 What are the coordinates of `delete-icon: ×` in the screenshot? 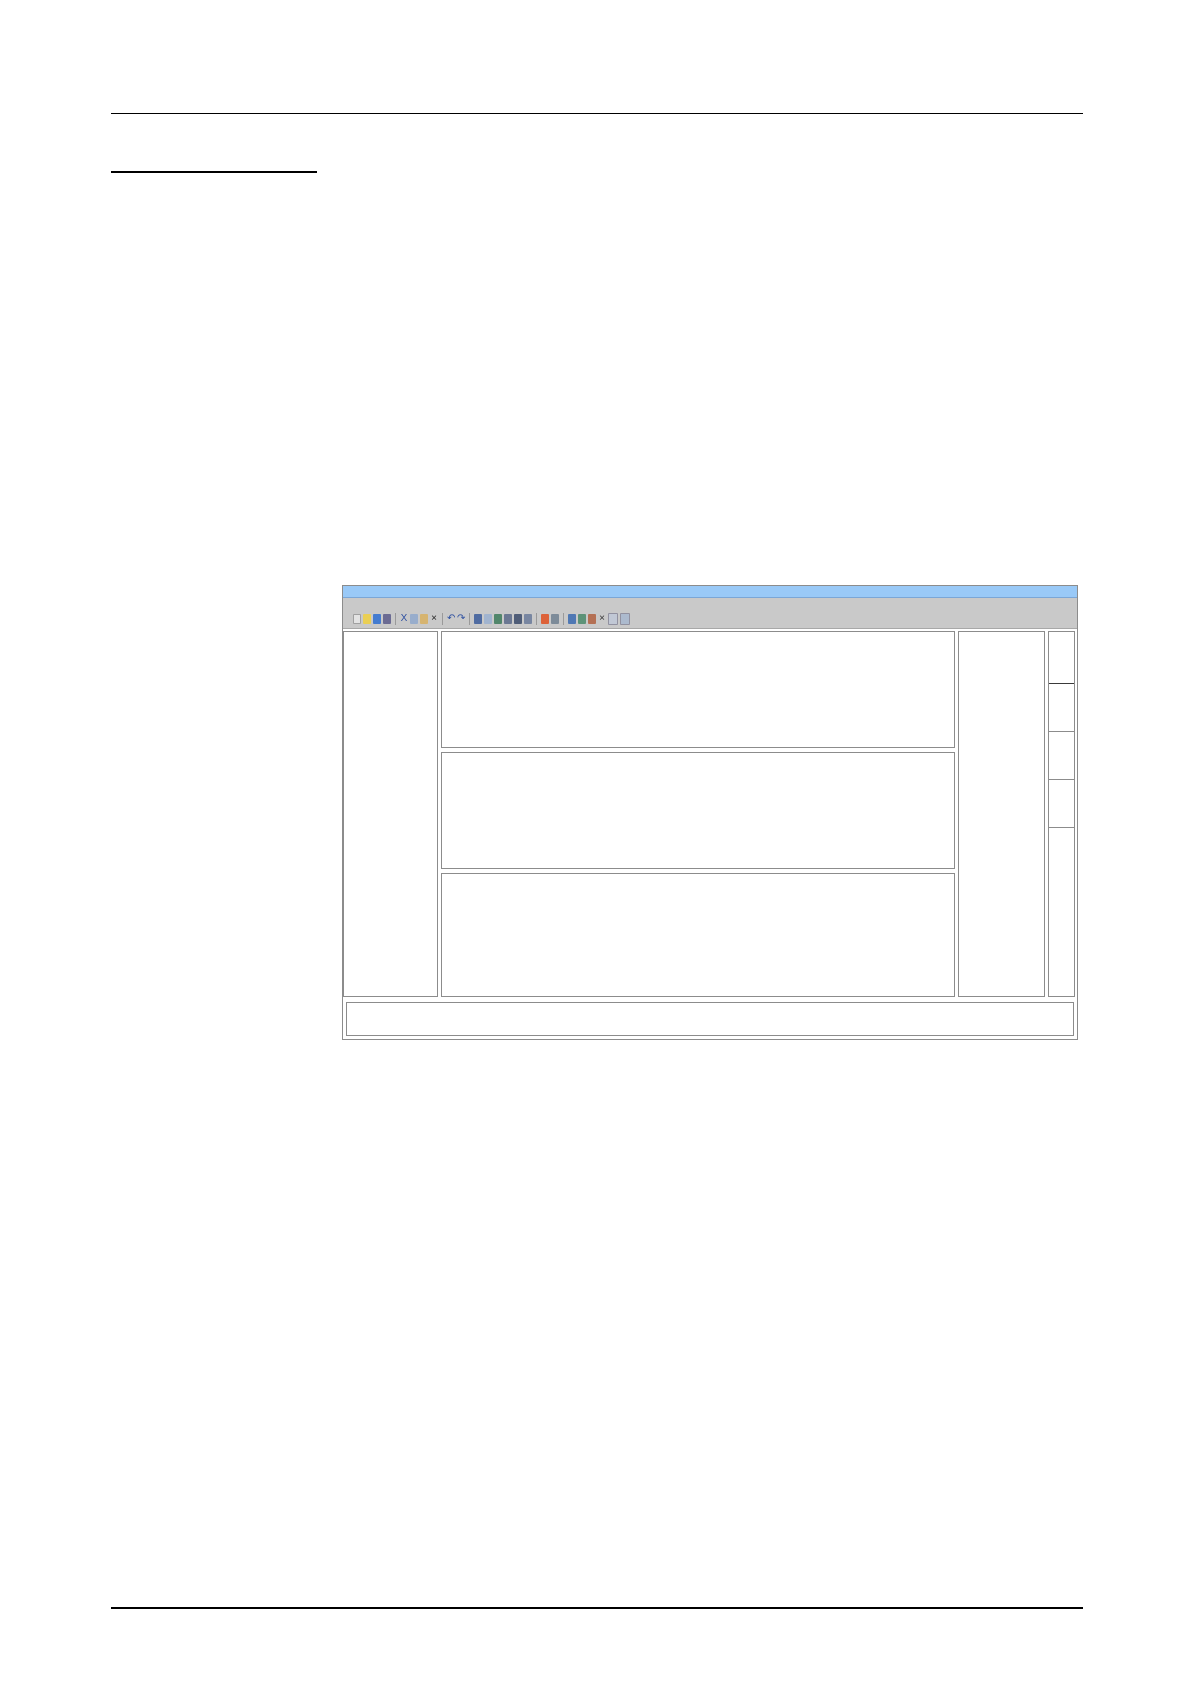 It's located at (434, 619).